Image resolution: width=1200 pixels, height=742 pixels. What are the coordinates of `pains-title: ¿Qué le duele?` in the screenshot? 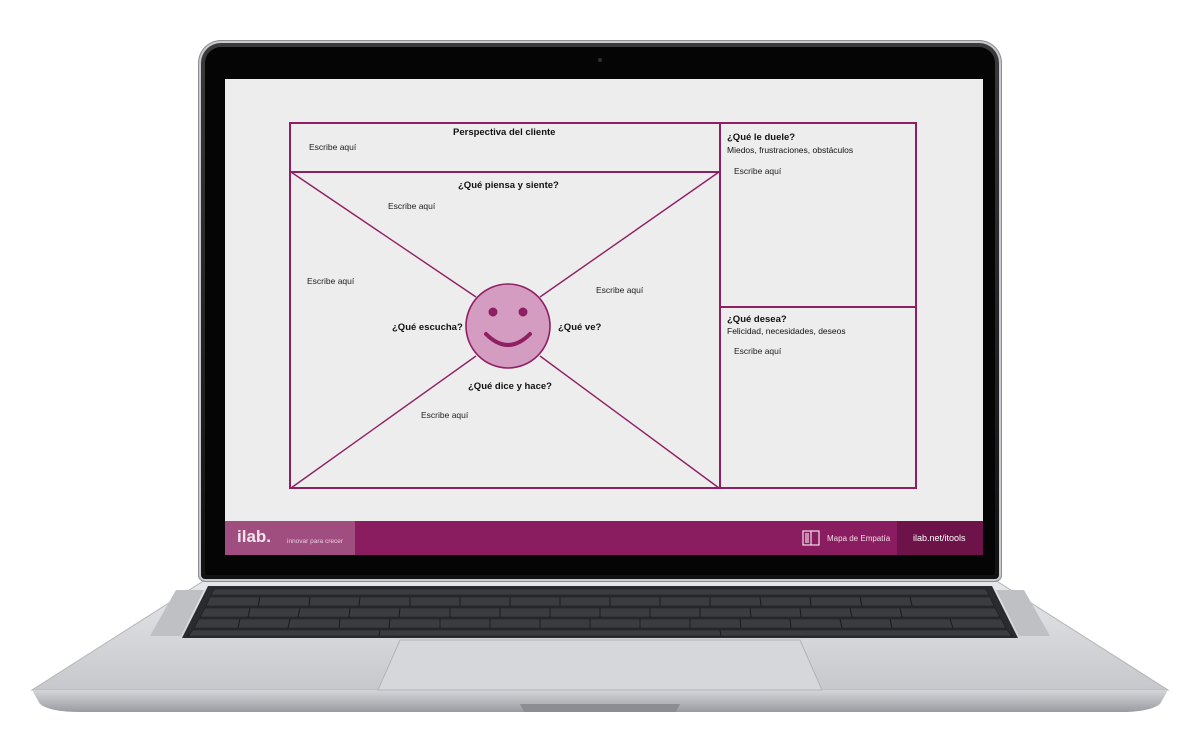 It's located at (761, 137).